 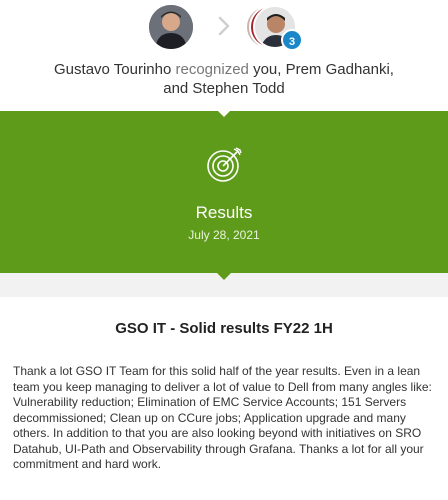 I want to click on person-icon, so click(x=171, y=27).